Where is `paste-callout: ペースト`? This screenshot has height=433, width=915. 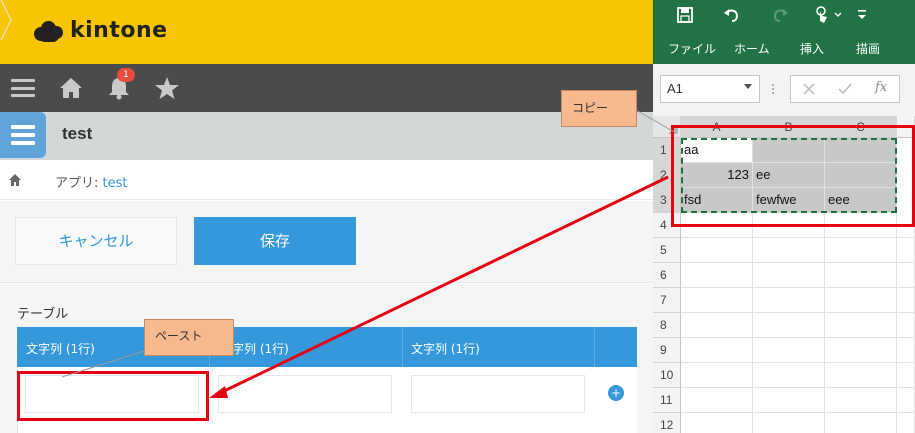 paste-callout: ペースト is located at coordinates (189, 337).